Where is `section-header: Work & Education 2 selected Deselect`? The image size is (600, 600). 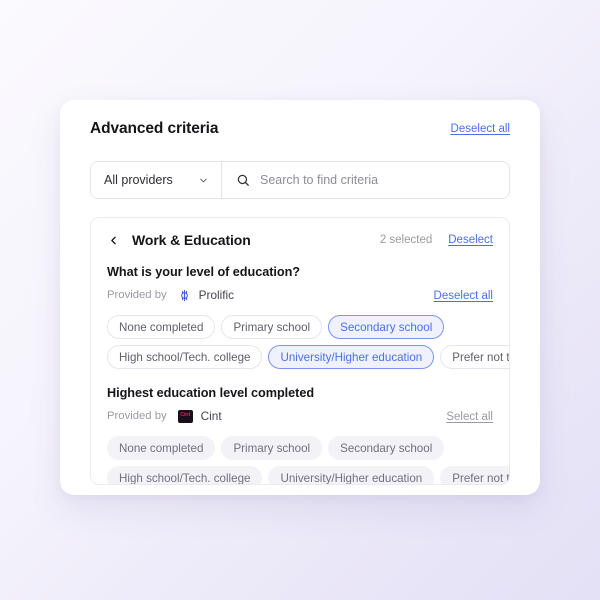 section-header: Work & Education 2 selected Deselect is located at coordinates (300, 233).